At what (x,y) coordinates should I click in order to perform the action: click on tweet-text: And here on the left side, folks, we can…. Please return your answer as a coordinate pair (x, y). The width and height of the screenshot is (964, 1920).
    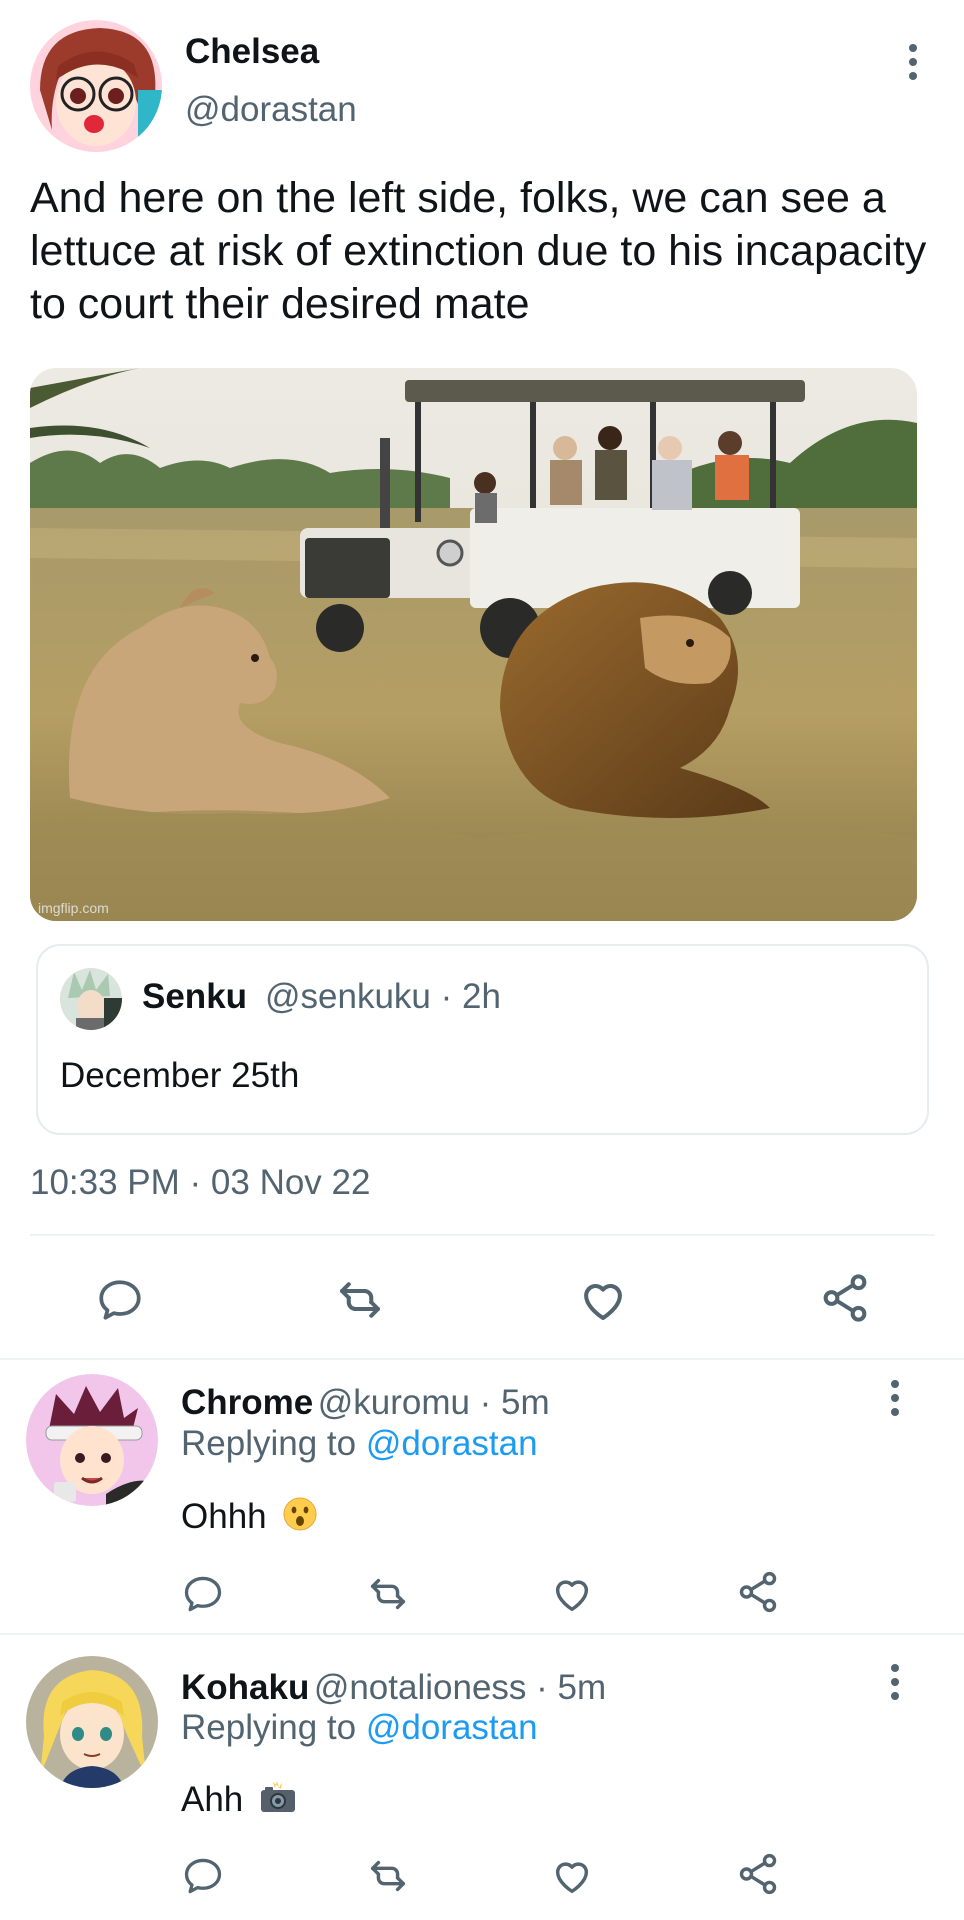
    Looking at the image, I should click on (478, 251).